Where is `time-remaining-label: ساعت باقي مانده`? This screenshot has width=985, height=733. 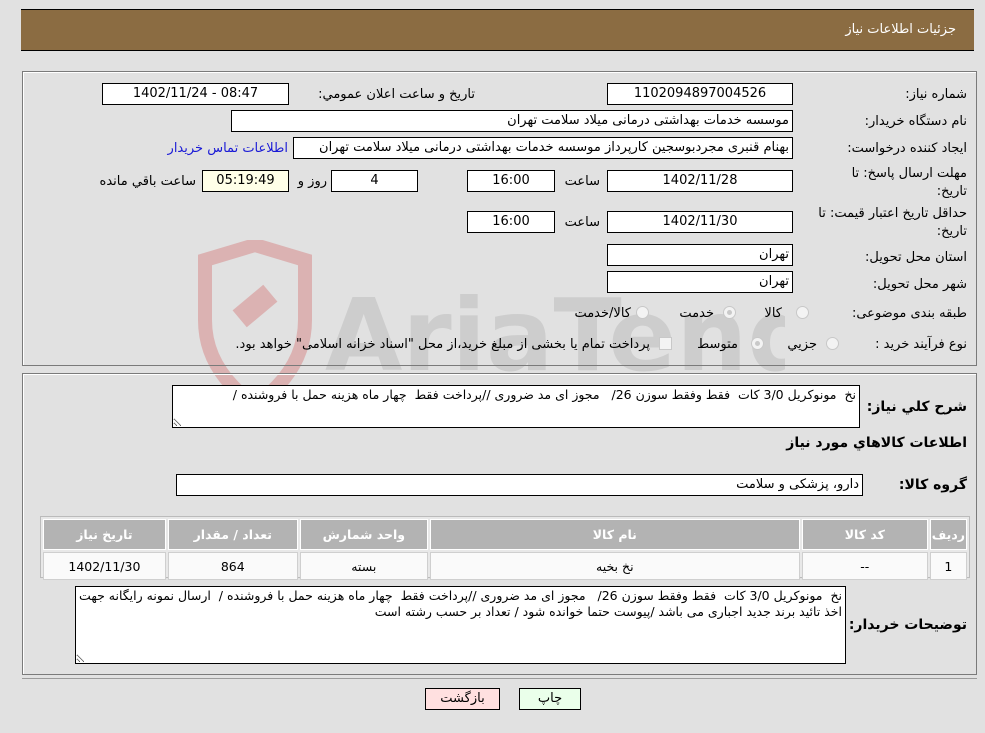
time-remaining-label: ساعت باقي مانده is located at coordinates (147, 181).